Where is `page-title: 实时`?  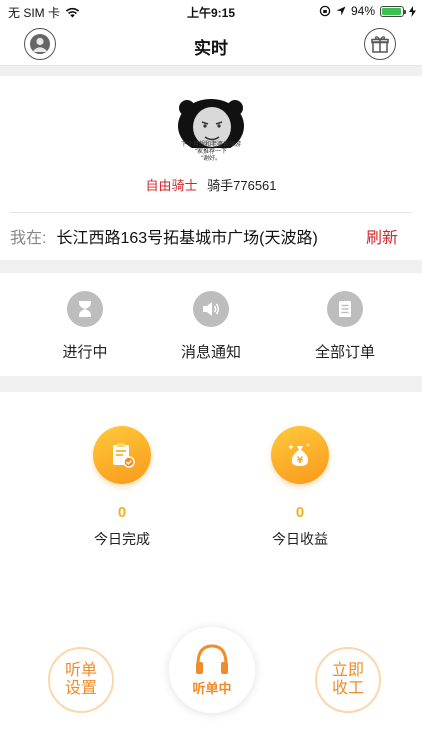 page-title: 实时 is located at coordinates (211, 48).